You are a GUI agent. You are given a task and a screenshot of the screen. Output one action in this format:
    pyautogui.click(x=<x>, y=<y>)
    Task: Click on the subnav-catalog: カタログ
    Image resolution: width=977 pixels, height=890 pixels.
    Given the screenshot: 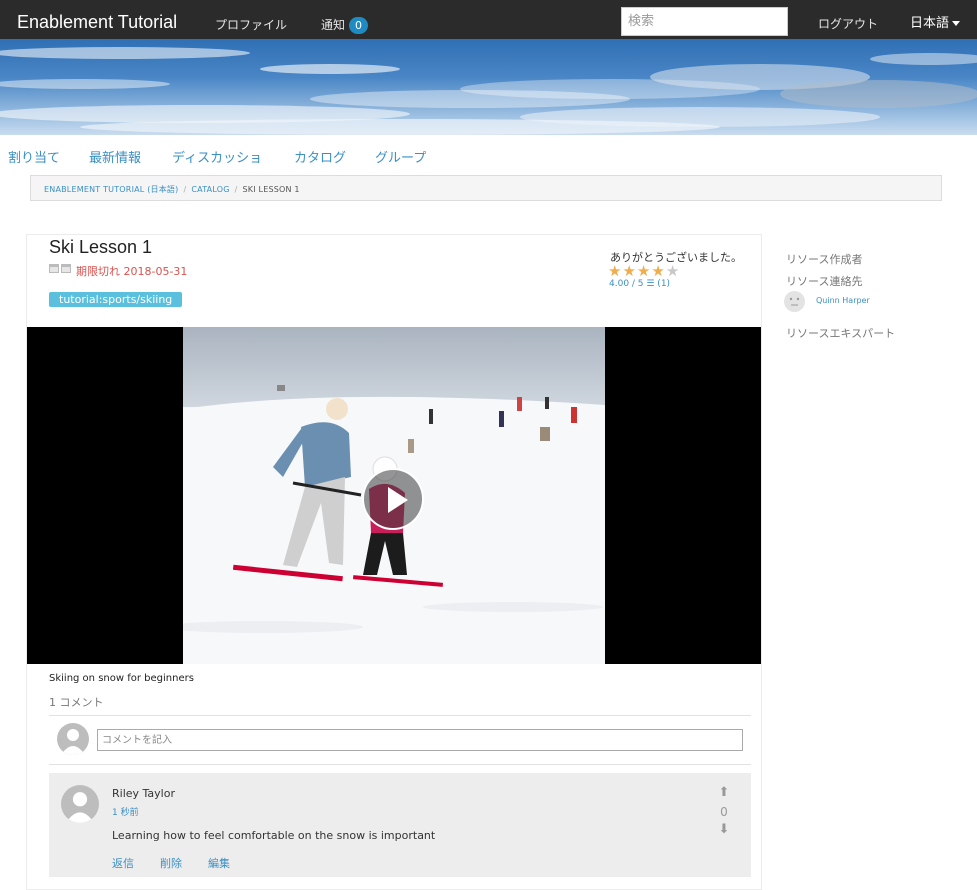 What is the action you would take?
    pyautogui.click(x=320, y=156)
    